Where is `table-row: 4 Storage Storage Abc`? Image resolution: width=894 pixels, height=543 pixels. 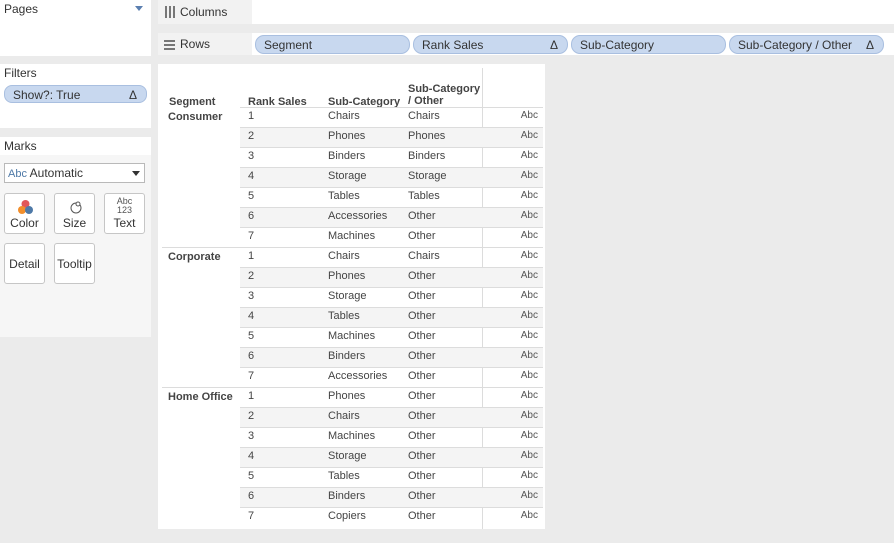
table-row: 4 Storage Storage Abc is located at coordinates (391, 177).